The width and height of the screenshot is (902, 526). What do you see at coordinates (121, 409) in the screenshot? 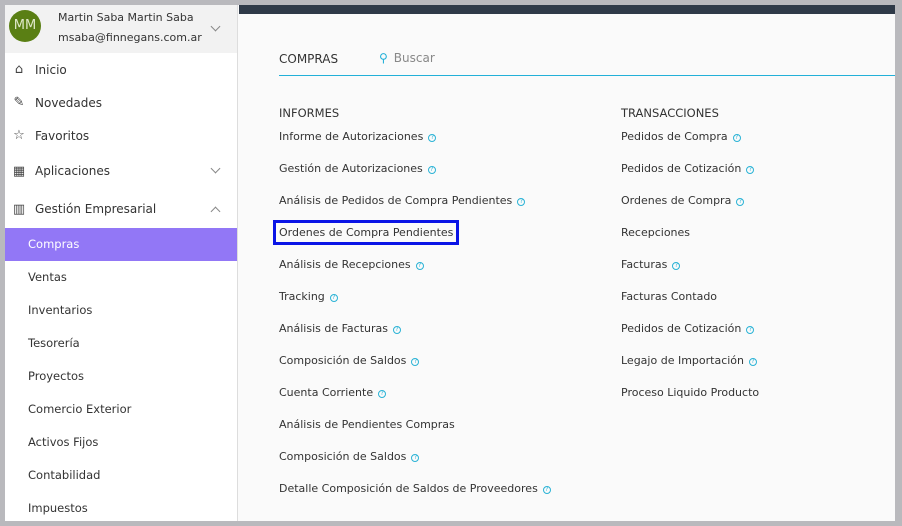
I see `subnav-item: Comercio Exterior` at bounding box center [121, 409].